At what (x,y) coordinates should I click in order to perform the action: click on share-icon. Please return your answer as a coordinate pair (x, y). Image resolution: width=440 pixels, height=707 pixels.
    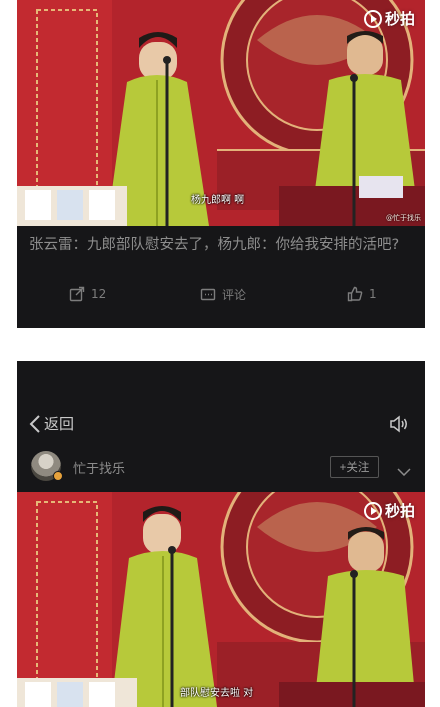
    Looking at the image, I should click on (77, 294).